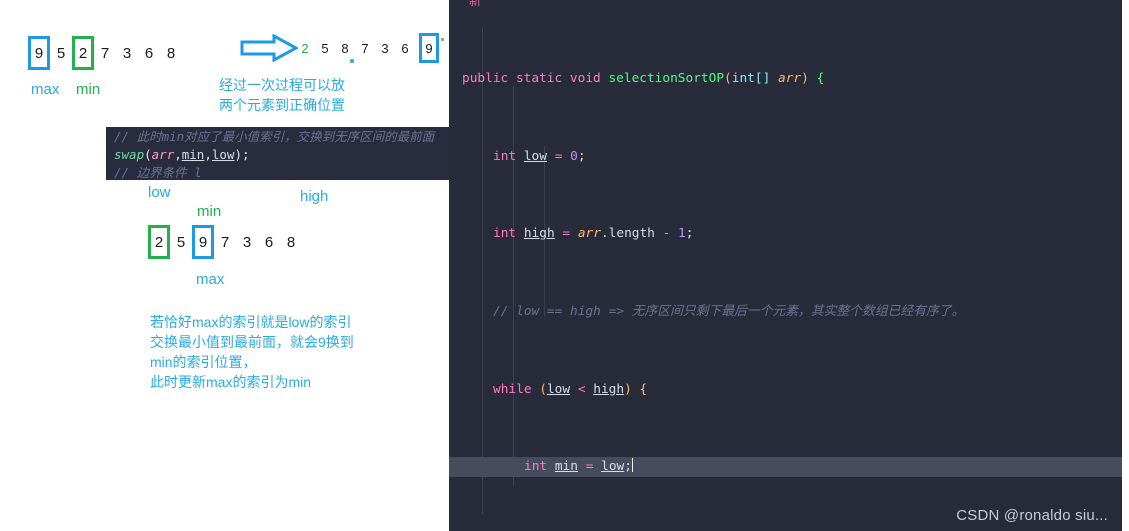  I want to click on step1-min-label: min, so click(88, 89).